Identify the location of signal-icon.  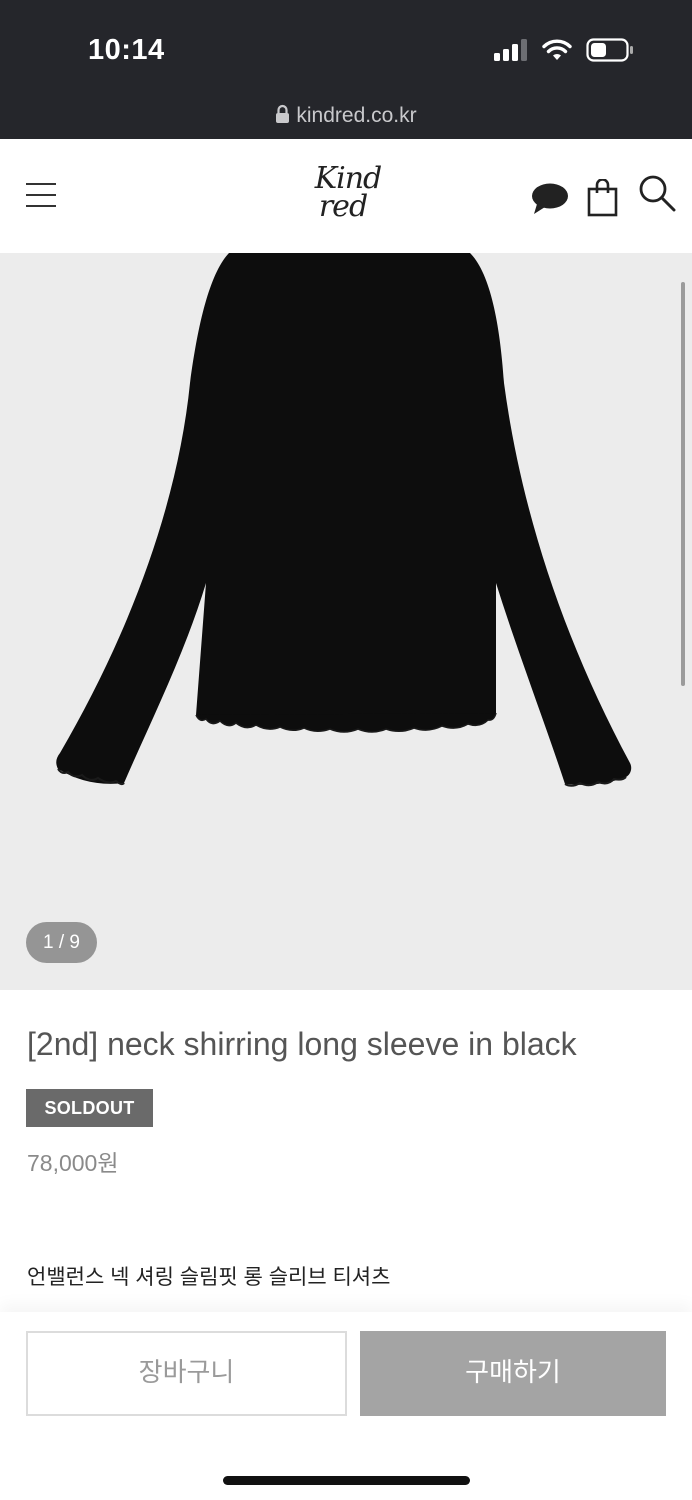
(510, 50).